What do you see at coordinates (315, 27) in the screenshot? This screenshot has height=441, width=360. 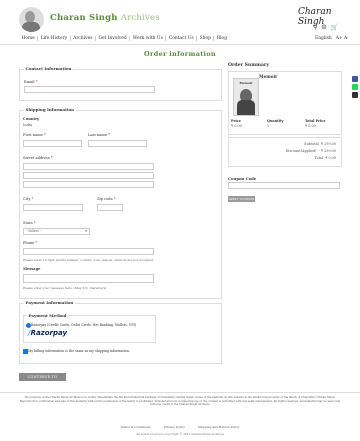 I see `search-icon: ⚲` at bounding box center [315, 27].